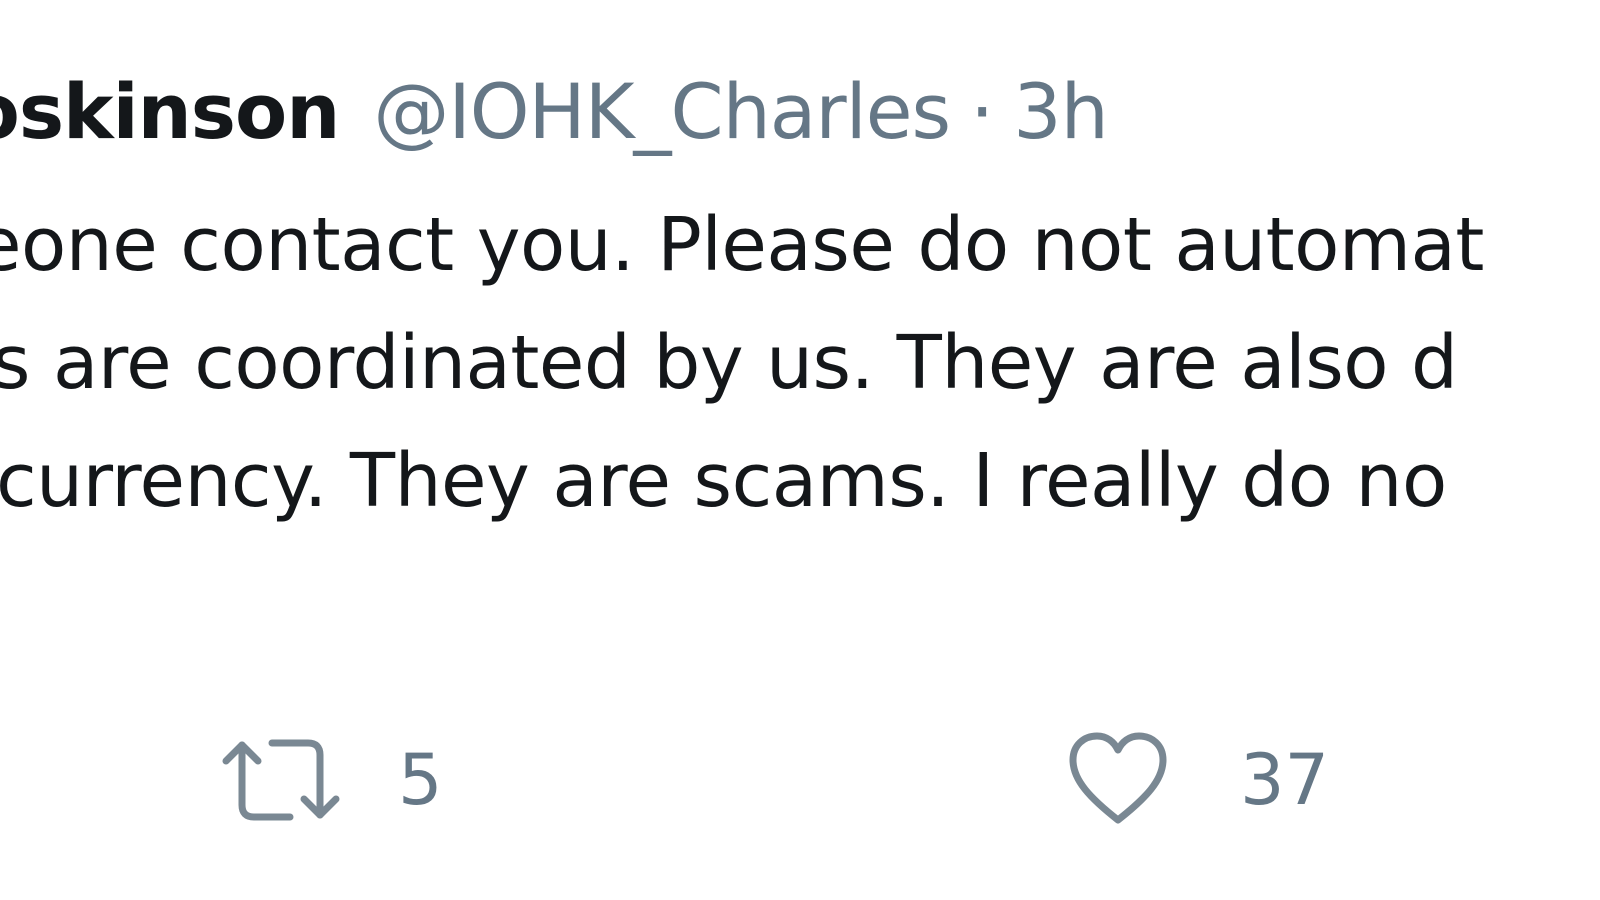 The image size is (1600, 900). Describe the element at coordinates (1061, 111) in the screenshot. I see `tweet-timestamp: 3h` at that location.